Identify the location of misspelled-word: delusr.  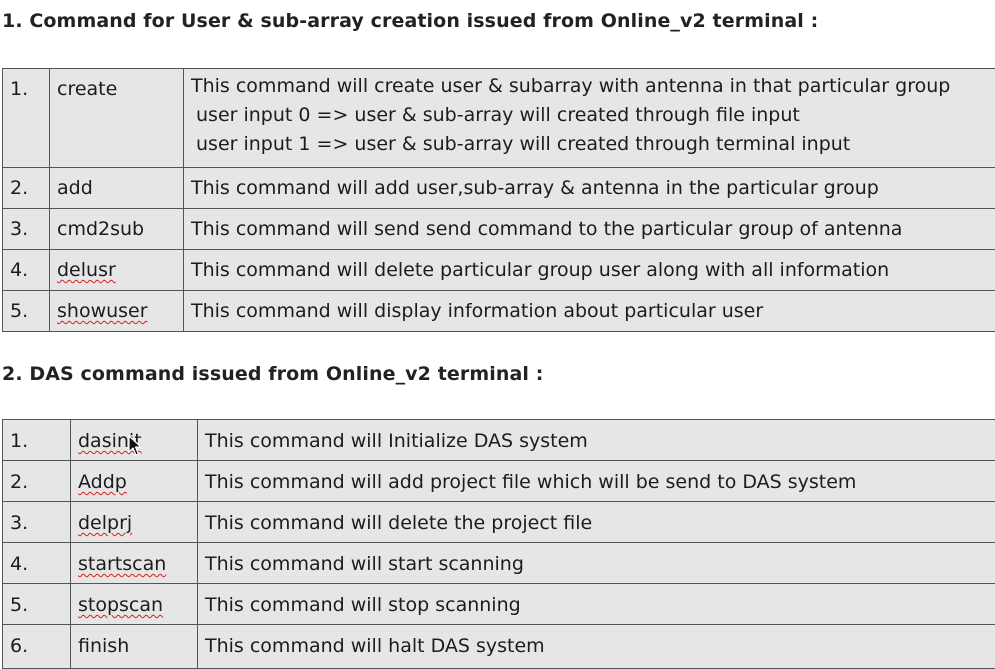
(120, 270).